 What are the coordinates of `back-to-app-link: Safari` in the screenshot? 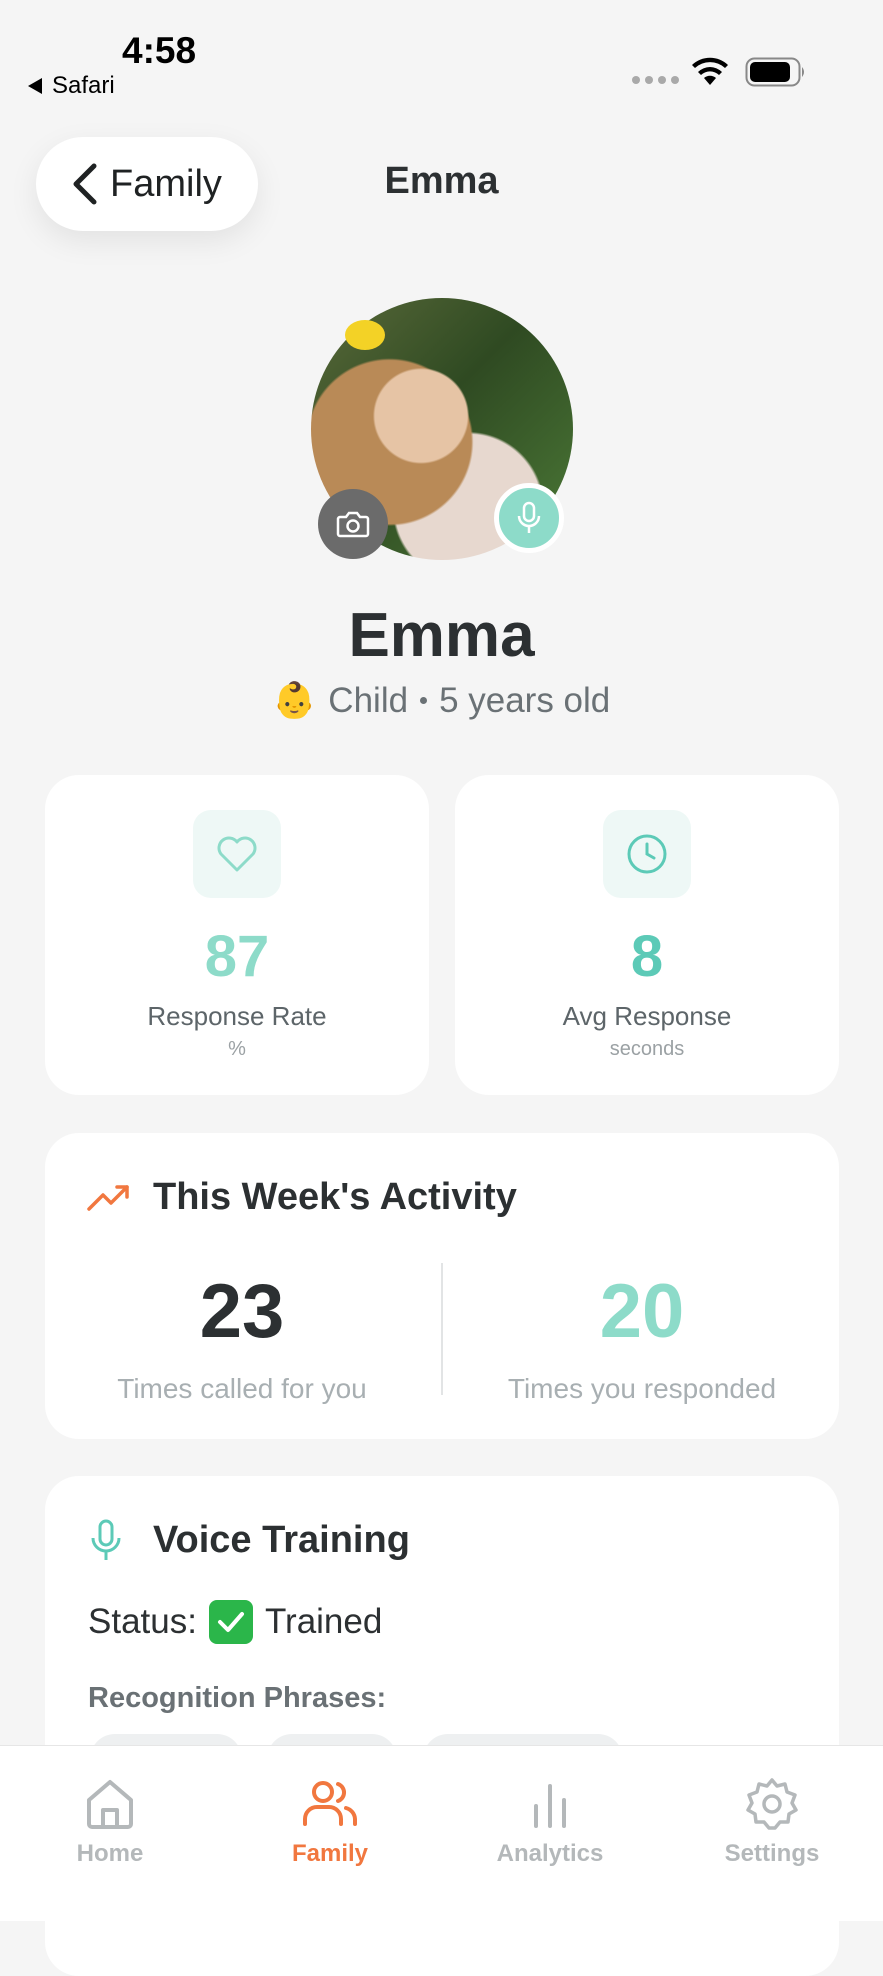 It's located at (71, 86).